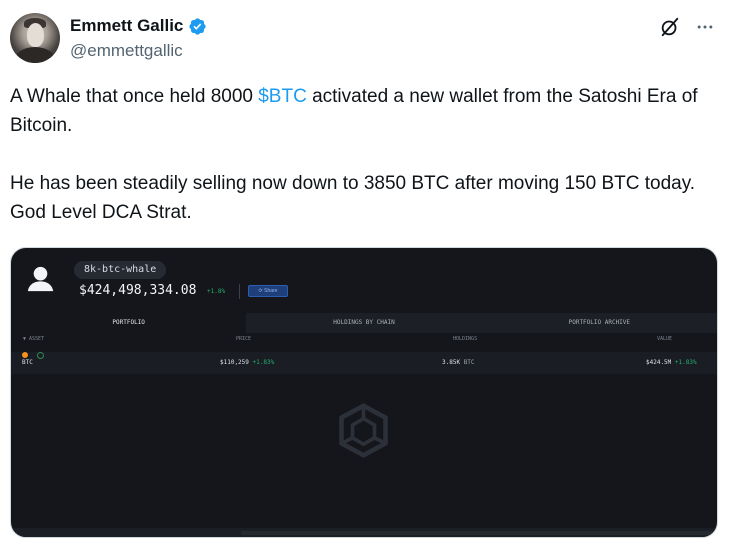  What do you see at coordinates (244, 339) in the screenshot?
I see `col-price: PRICE` at bounding box center [244, 339].